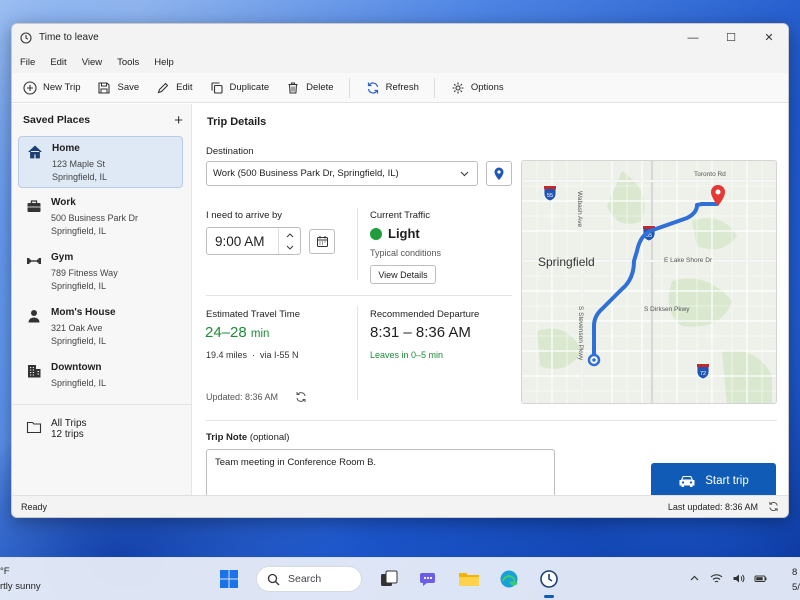  What do you see at coordinates (242, 397) in the screenshot?
I see `updated-time: Updated: 8:36 AM` at bounding box center [242, 397].